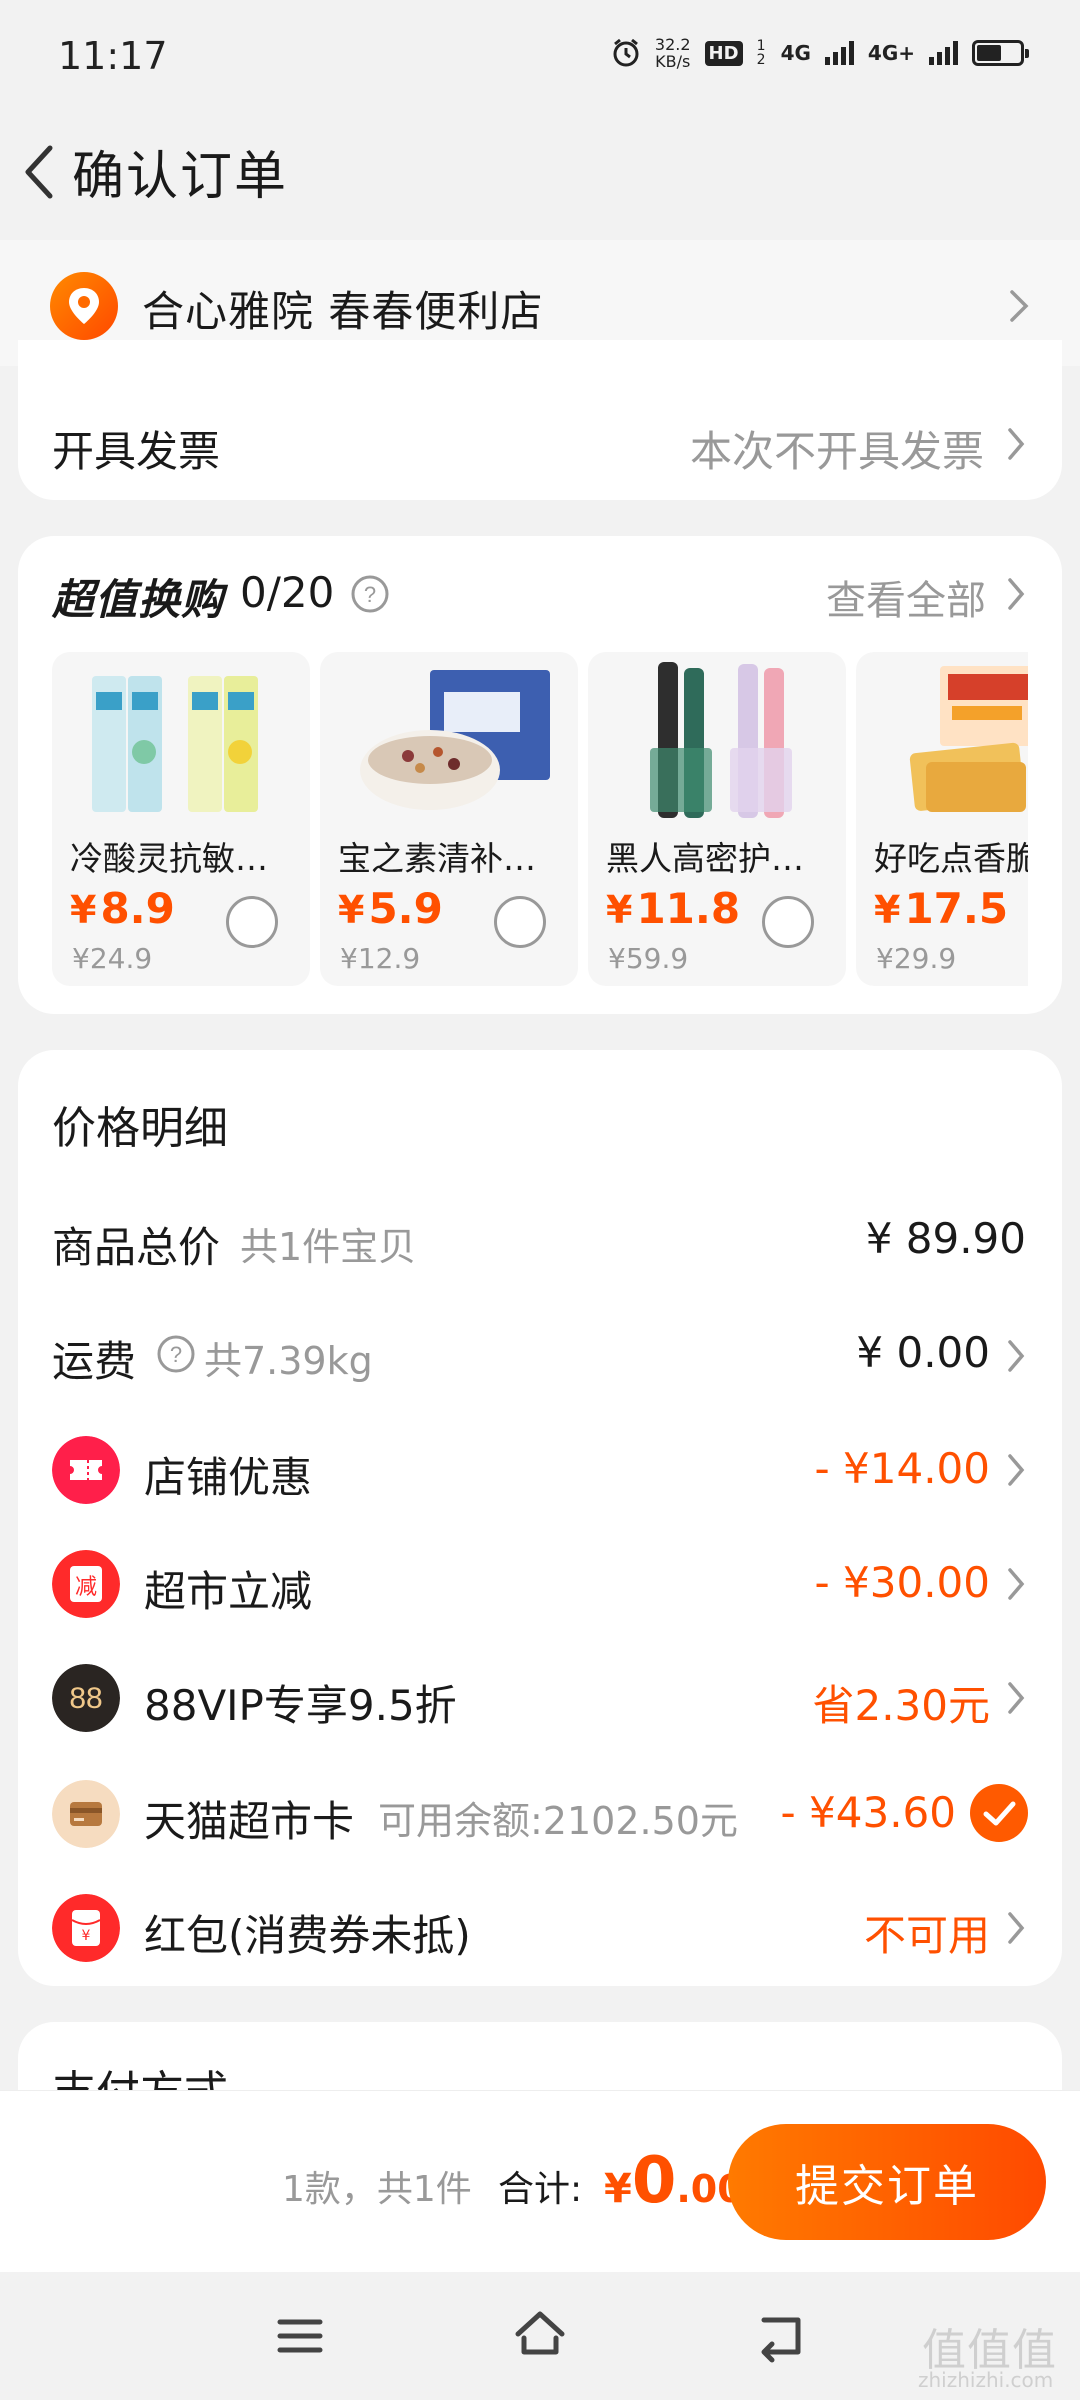  I want to click on product-card-clip: 好吃点香脆 ¥17.5 ¥29.9, so click(942, 819).